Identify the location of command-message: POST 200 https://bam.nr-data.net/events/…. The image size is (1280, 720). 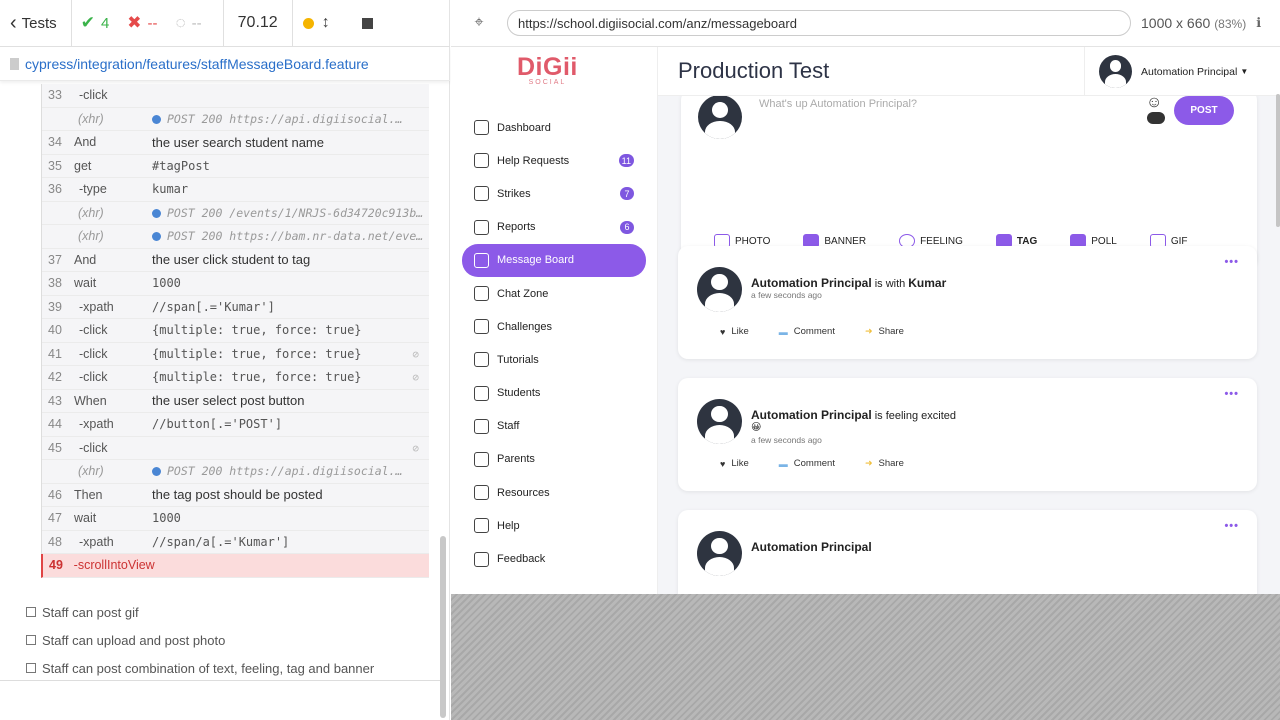
(289, 236).